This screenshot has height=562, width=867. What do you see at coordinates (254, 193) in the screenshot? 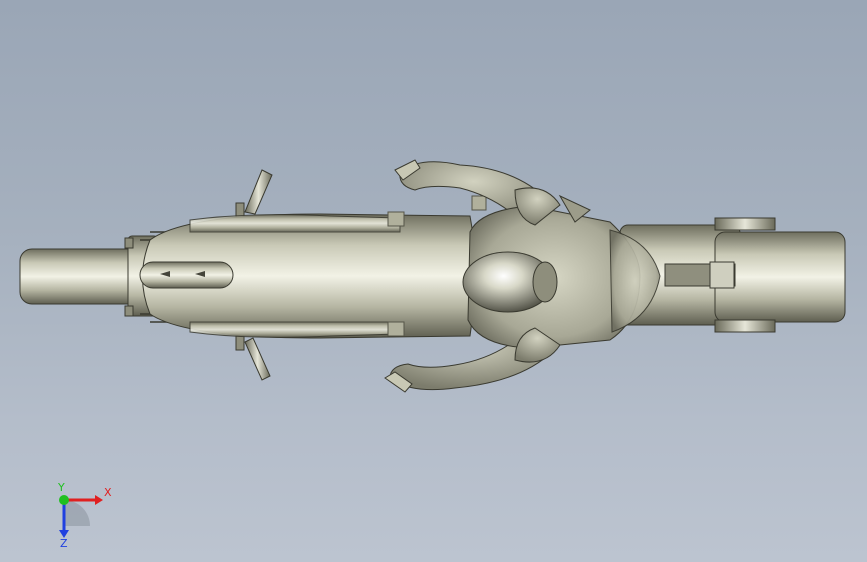
I see `left-mirror` at bounding box center [254, 193].